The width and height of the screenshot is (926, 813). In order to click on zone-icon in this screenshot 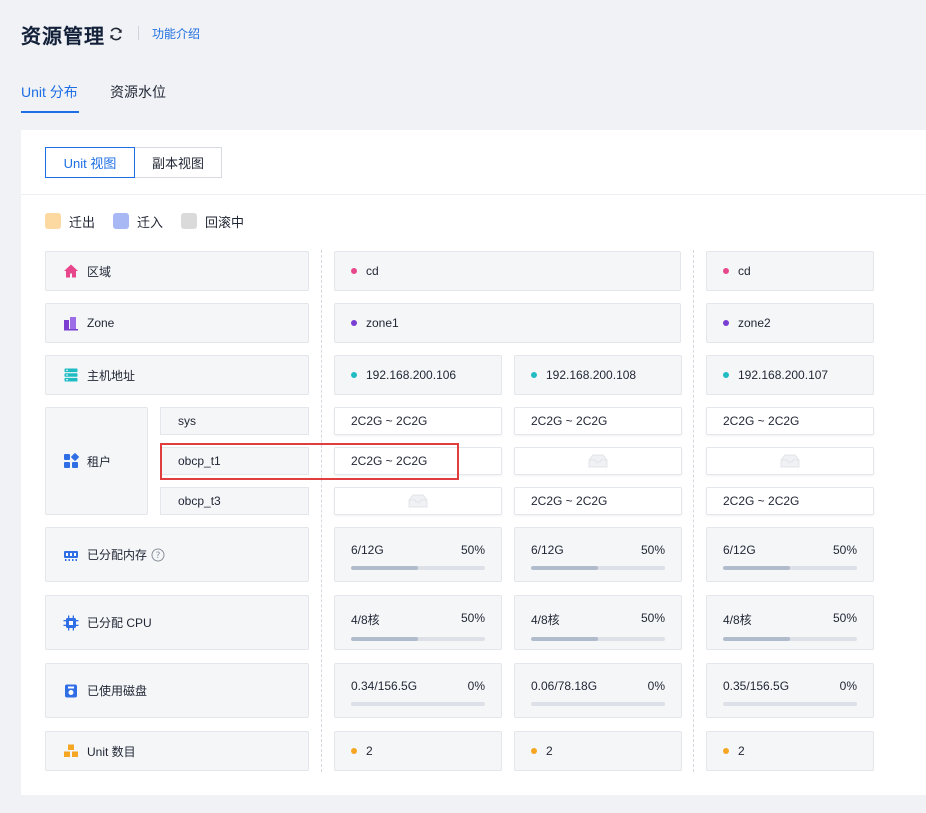, I will do `click(71, 324)`.